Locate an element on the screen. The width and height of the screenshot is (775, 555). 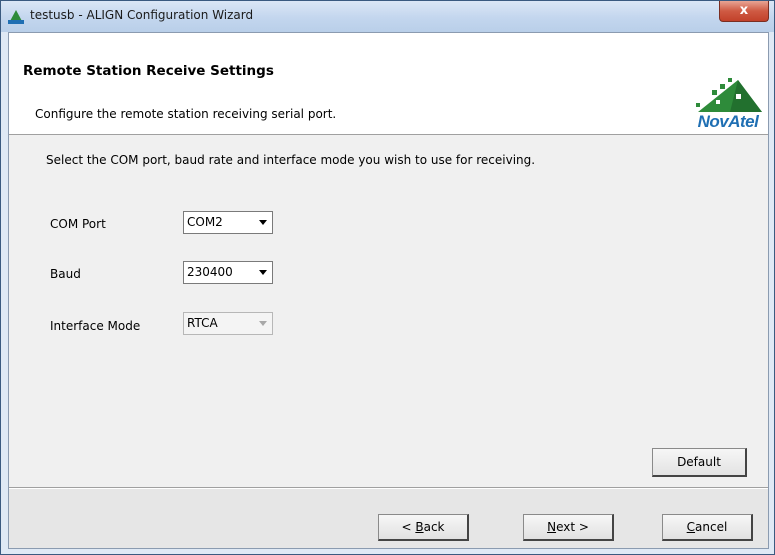
close-button: x is located at coordinates (744, 11).